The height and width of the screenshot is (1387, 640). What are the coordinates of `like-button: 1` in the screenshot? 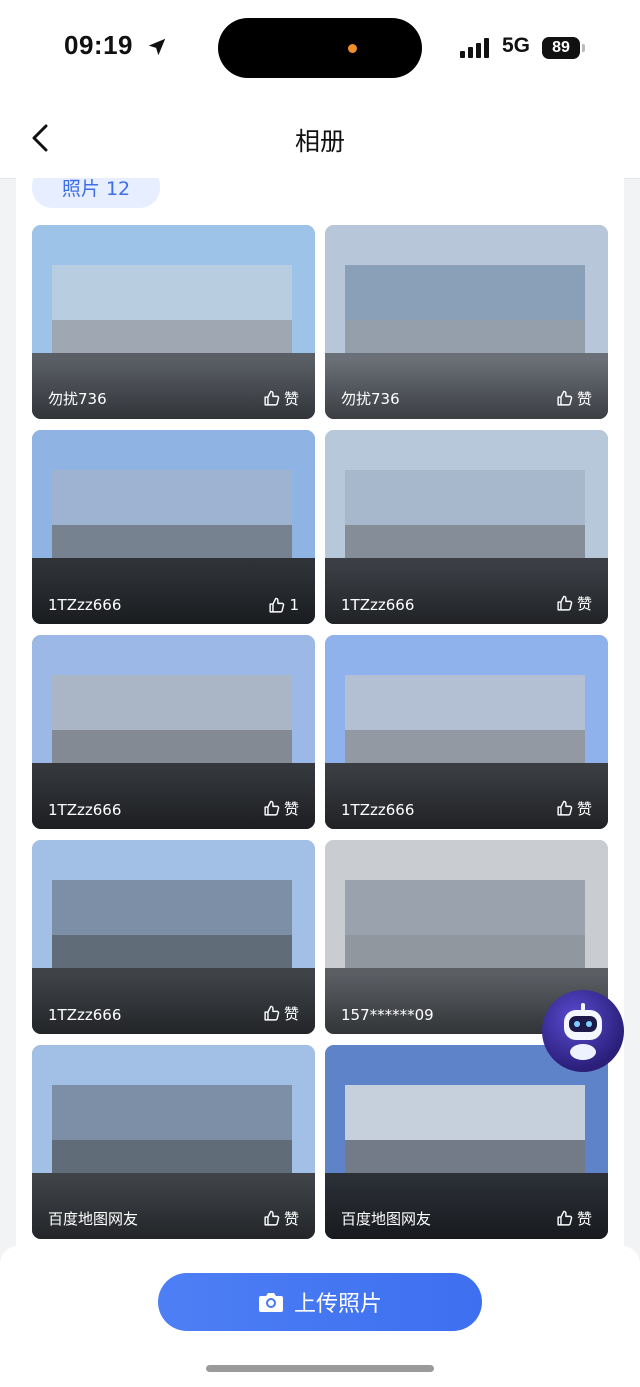 It's located at (283, 605).